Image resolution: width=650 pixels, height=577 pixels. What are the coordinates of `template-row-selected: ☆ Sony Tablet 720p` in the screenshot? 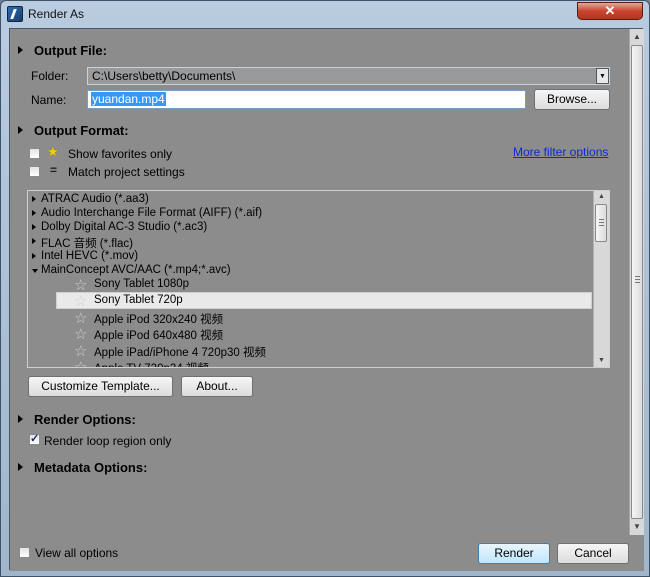 It's located at (324, 301).